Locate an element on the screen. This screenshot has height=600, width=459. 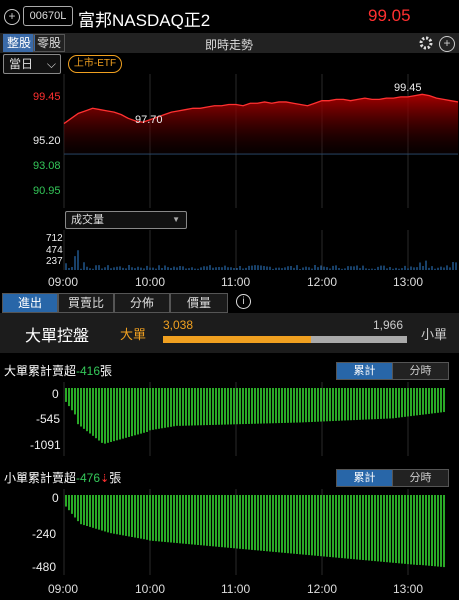
control-bar-fill is located at coordinates (237, 339).